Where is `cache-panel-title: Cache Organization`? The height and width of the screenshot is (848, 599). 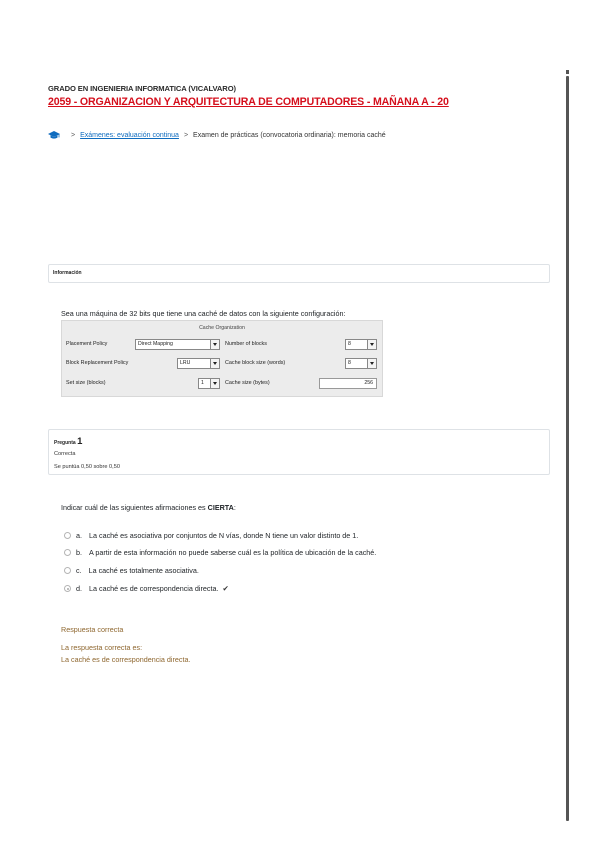
cache-panel-title: Cache Organization is located at coordinates (222, 328).